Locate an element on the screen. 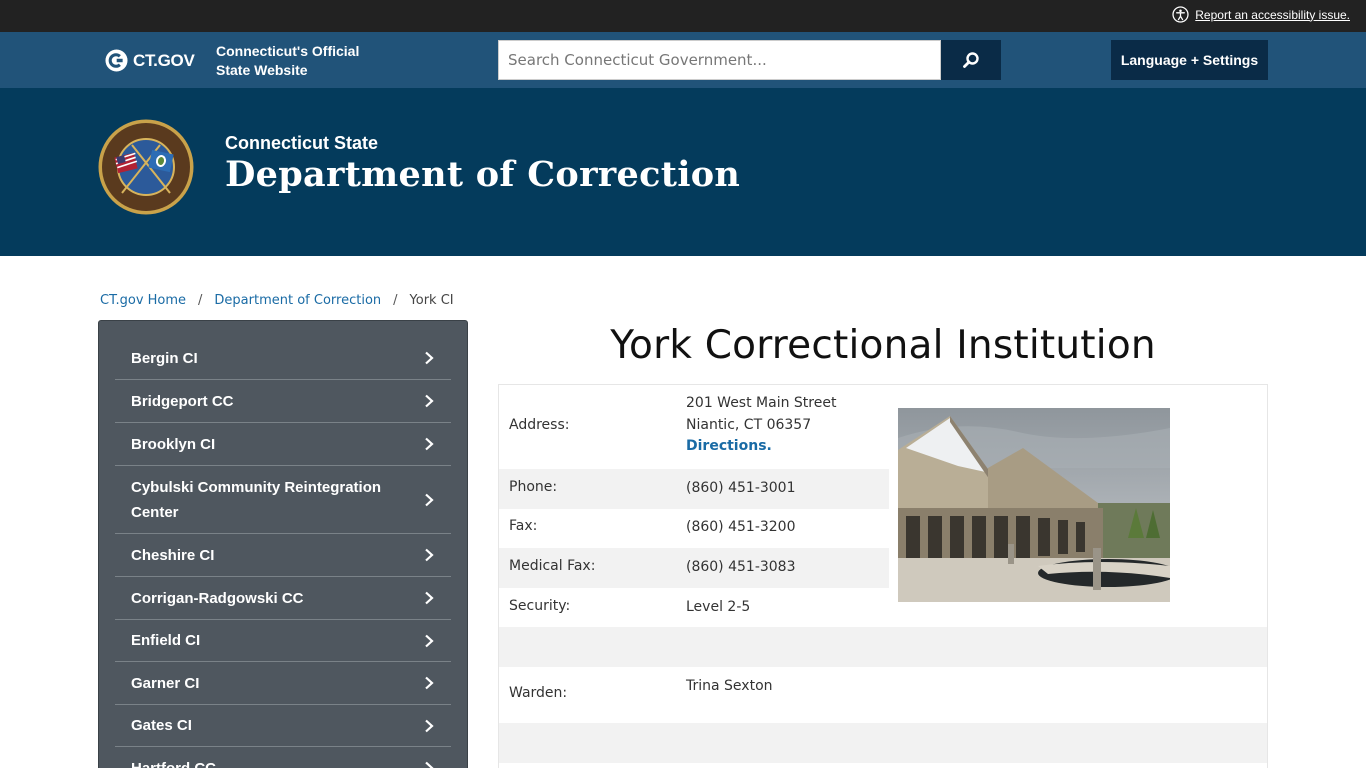 This screenshot has width=1366, height=768. search-icon is located at coordinates (971, 60).